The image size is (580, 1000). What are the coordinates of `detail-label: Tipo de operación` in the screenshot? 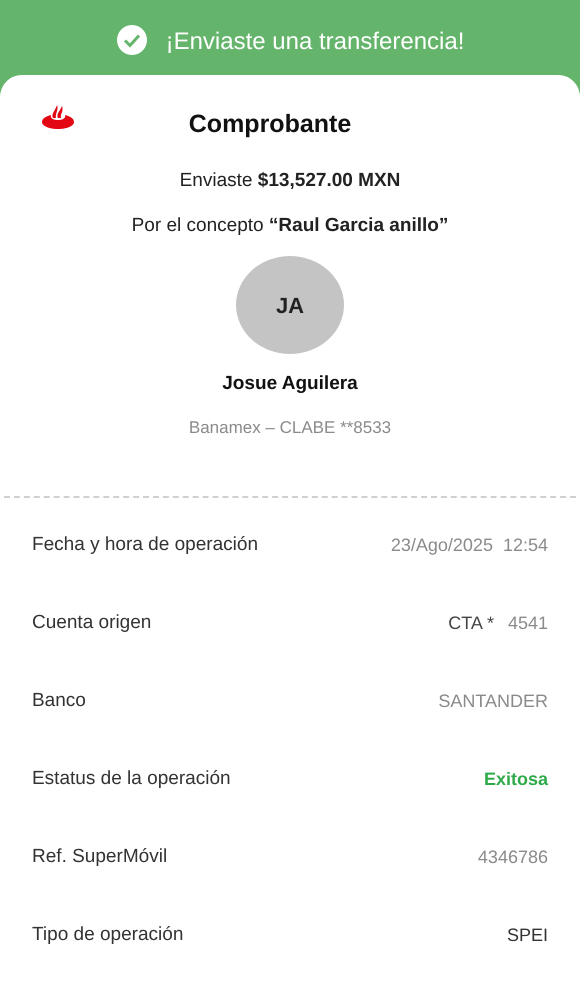 It's located at (108, 934).